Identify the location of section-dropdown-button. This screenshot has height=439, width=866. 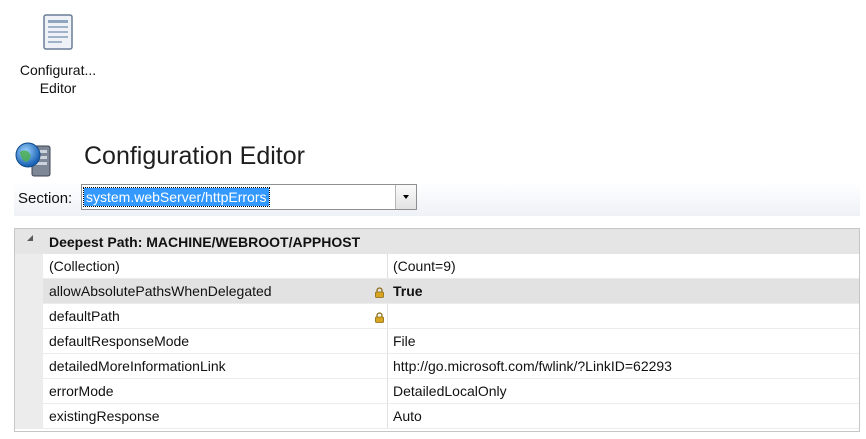
(405, 197).